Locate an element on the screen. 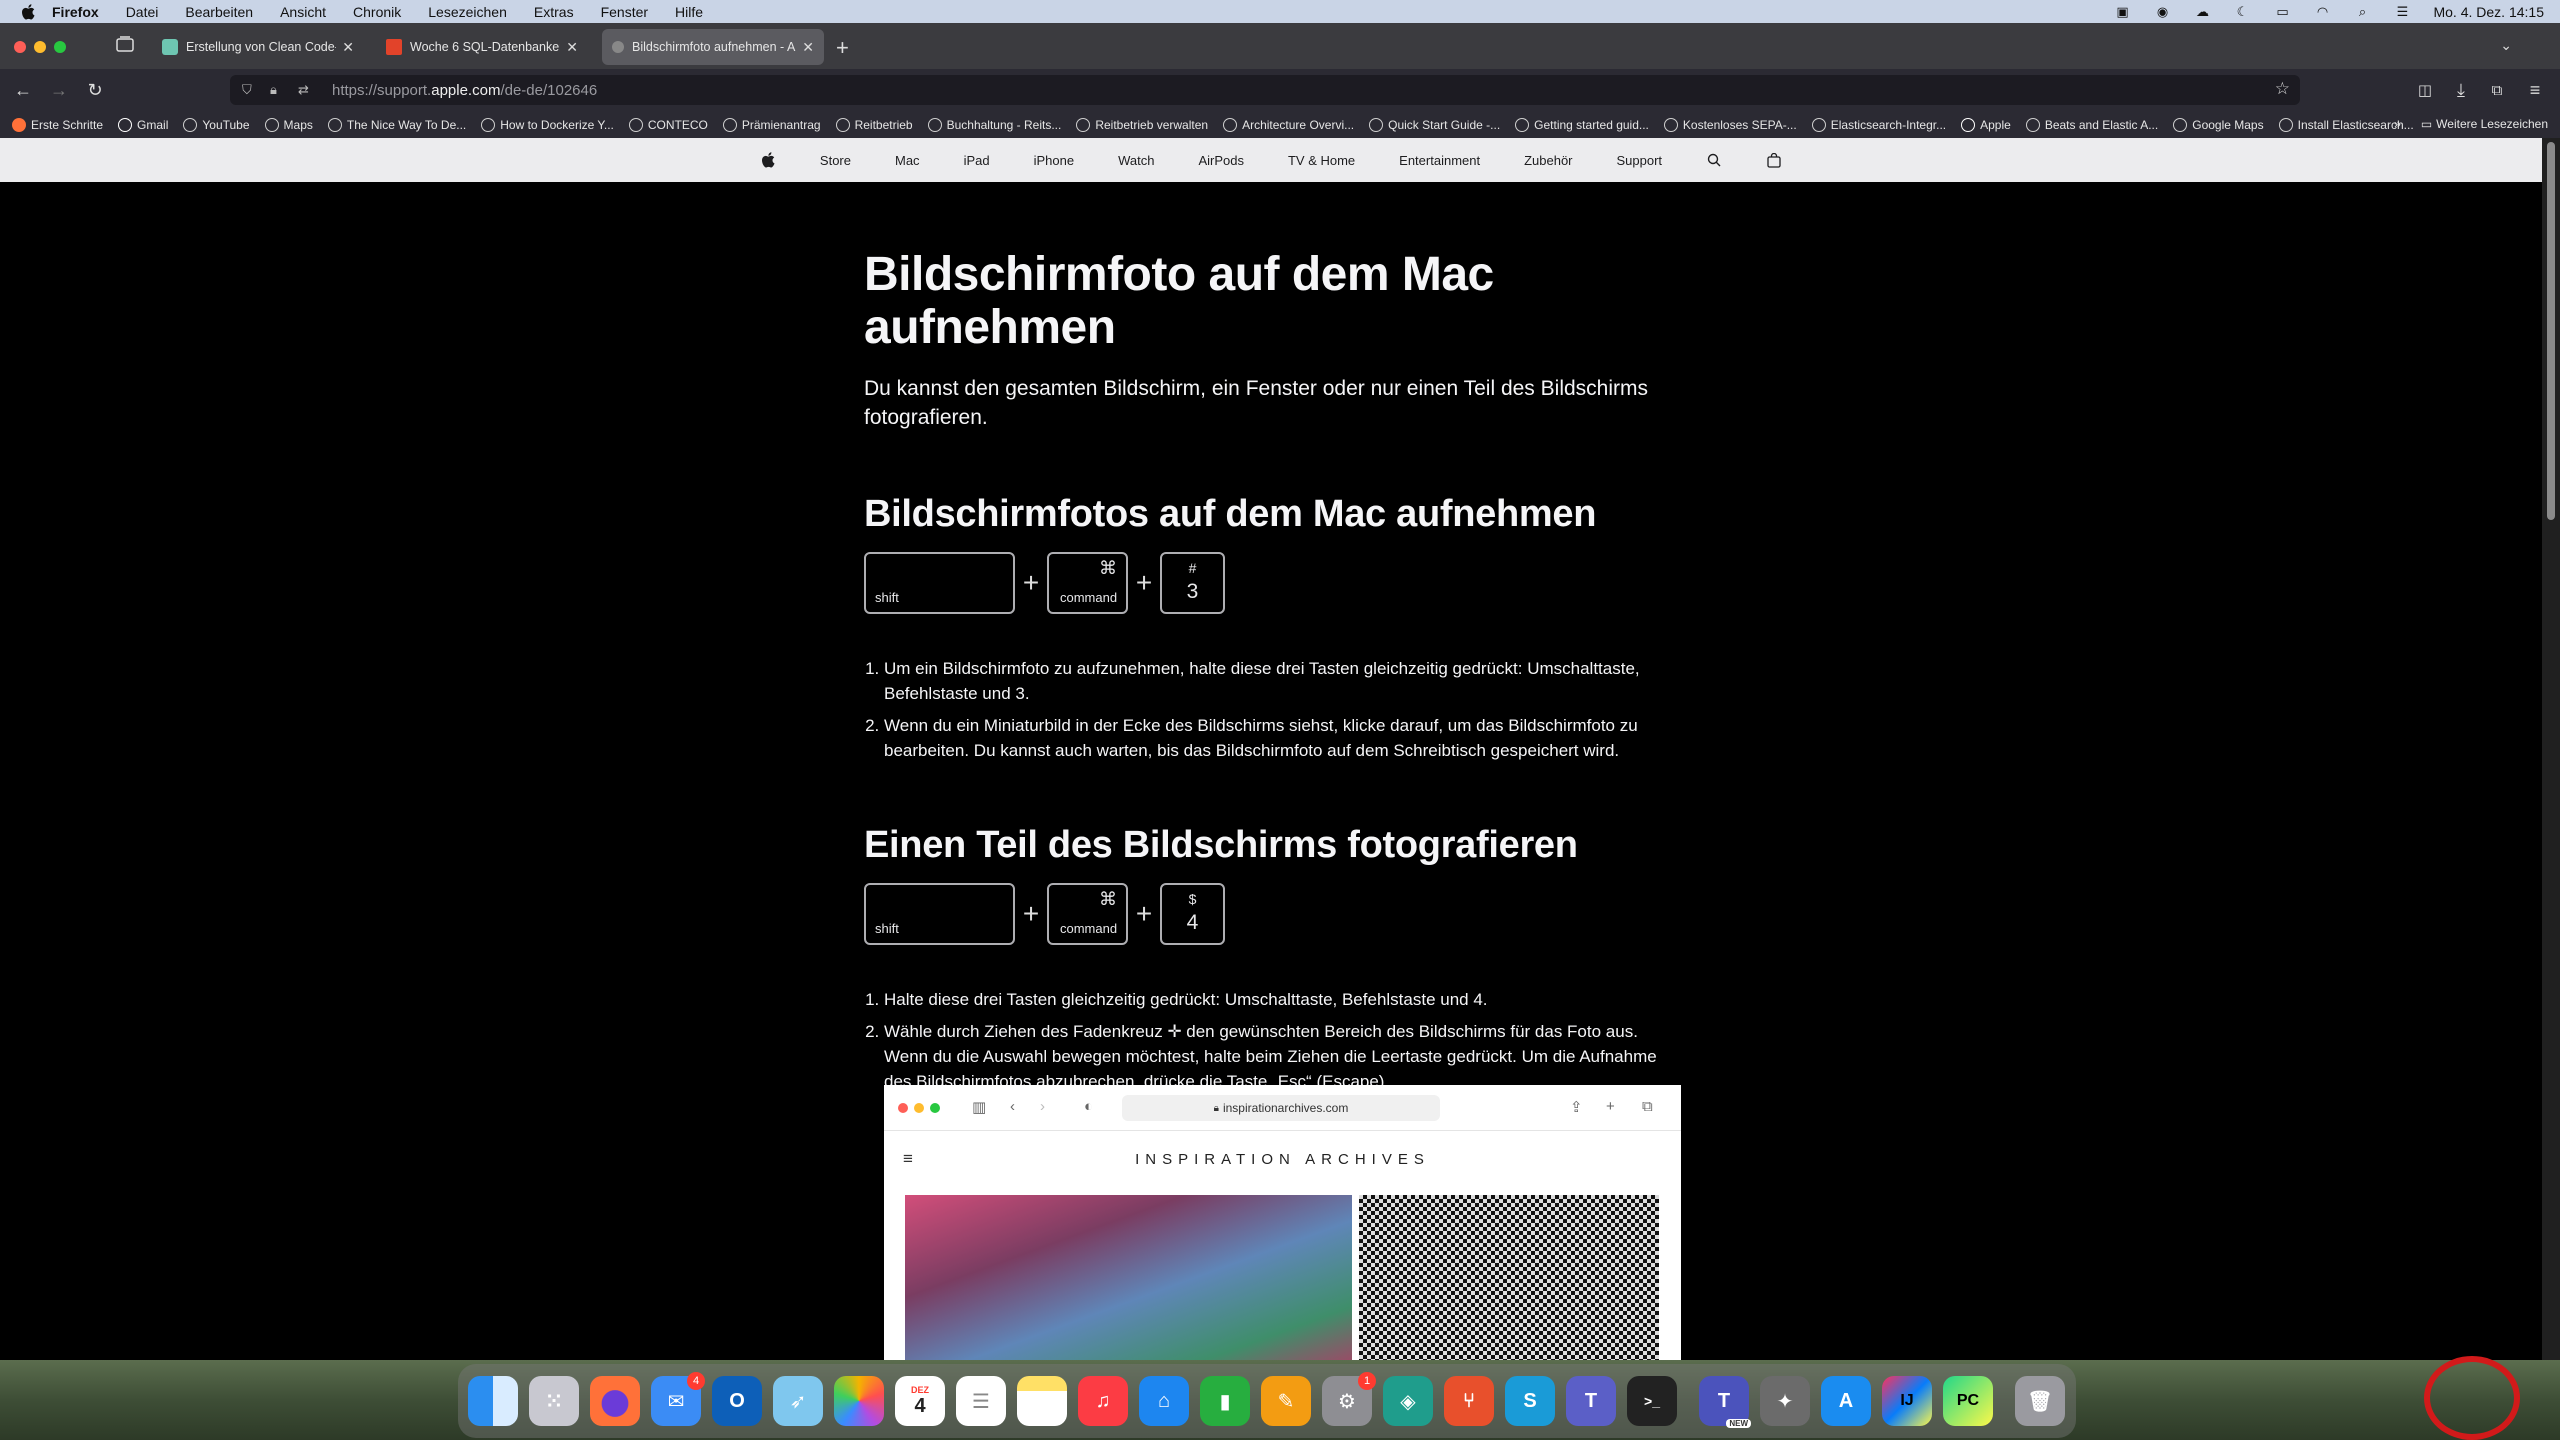  bookmark-item: Gmail is located at coordinates (143, 124).